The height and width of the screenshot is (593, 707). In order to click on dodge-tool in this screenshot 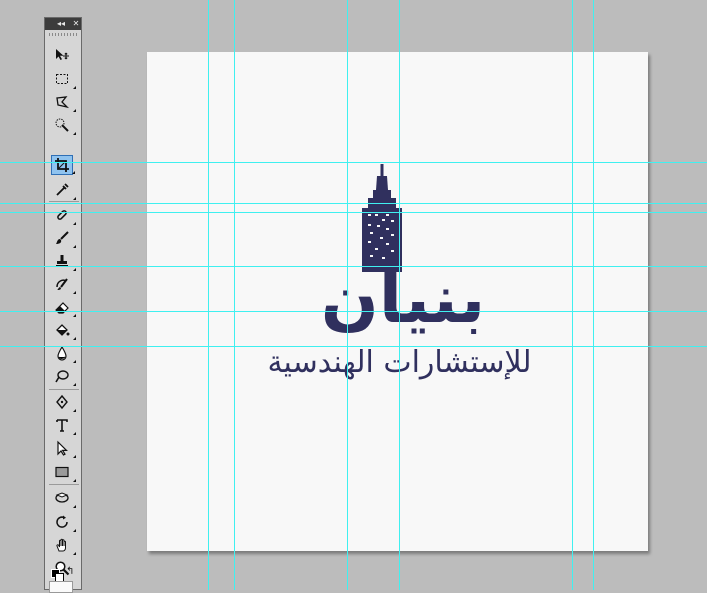, I will do `click(63, 376)`.